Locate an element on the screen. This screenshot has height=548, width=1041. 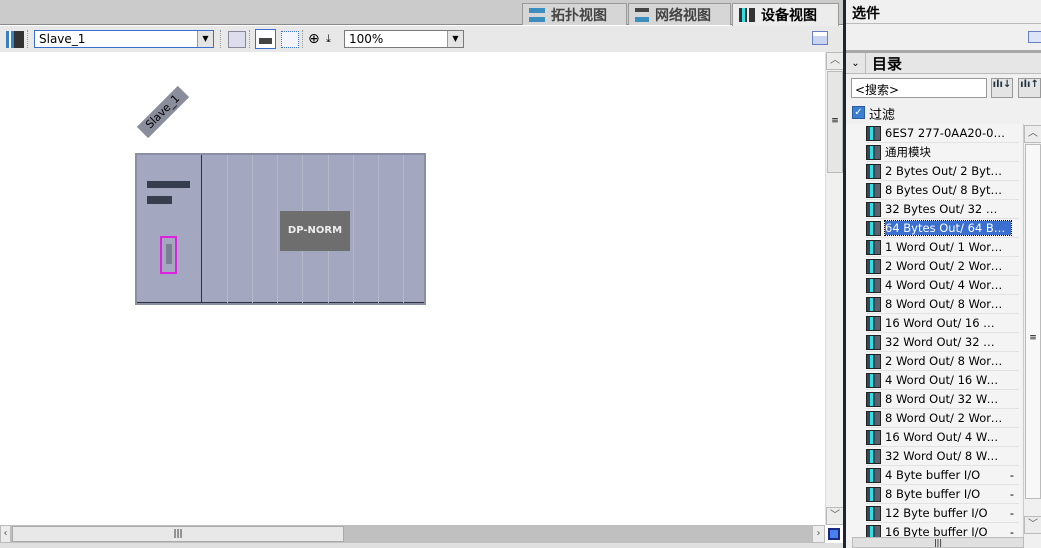
panel-layout-icon is located at coordinates (1034, 37).